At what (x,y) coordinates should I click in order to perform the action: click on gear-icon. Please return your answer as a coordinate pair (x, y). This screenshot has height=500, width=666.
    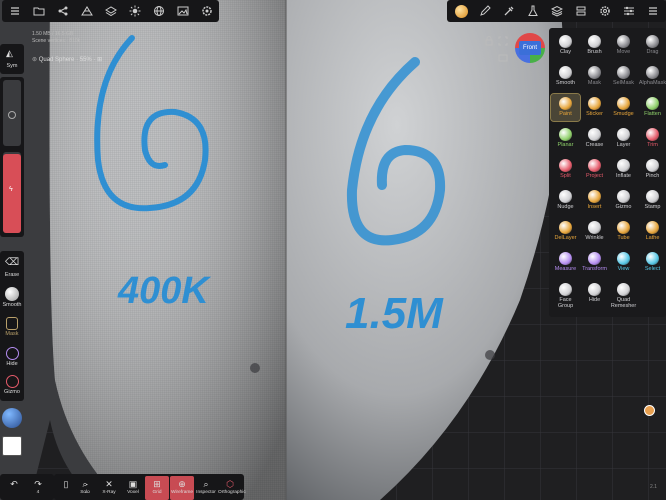
    Looking at the image, I should click on (605, 11).